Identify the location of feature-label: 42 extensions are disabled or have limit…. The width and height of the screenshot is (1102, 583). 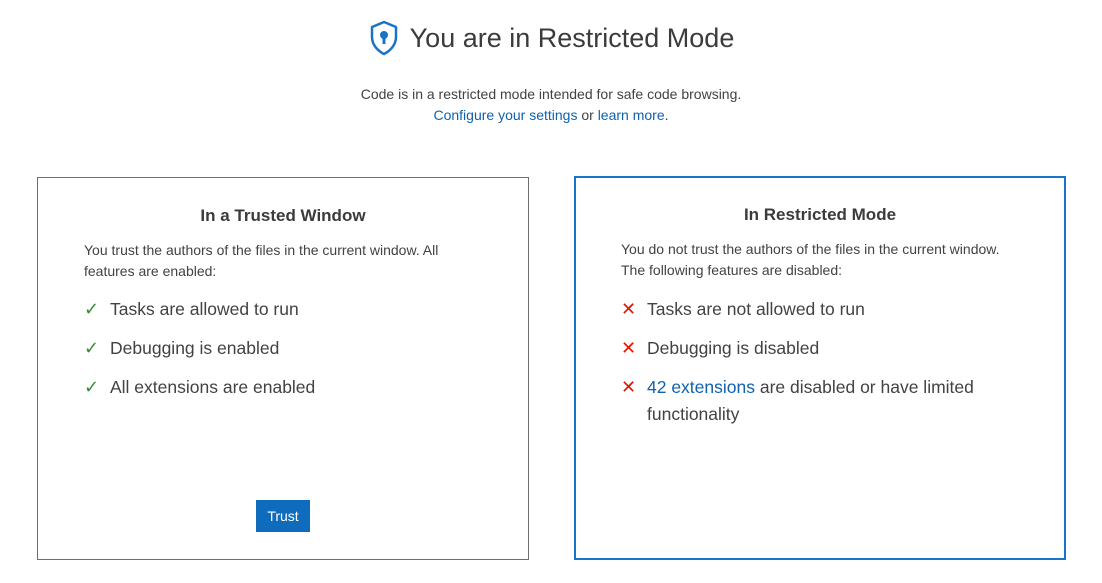
(827, 401).